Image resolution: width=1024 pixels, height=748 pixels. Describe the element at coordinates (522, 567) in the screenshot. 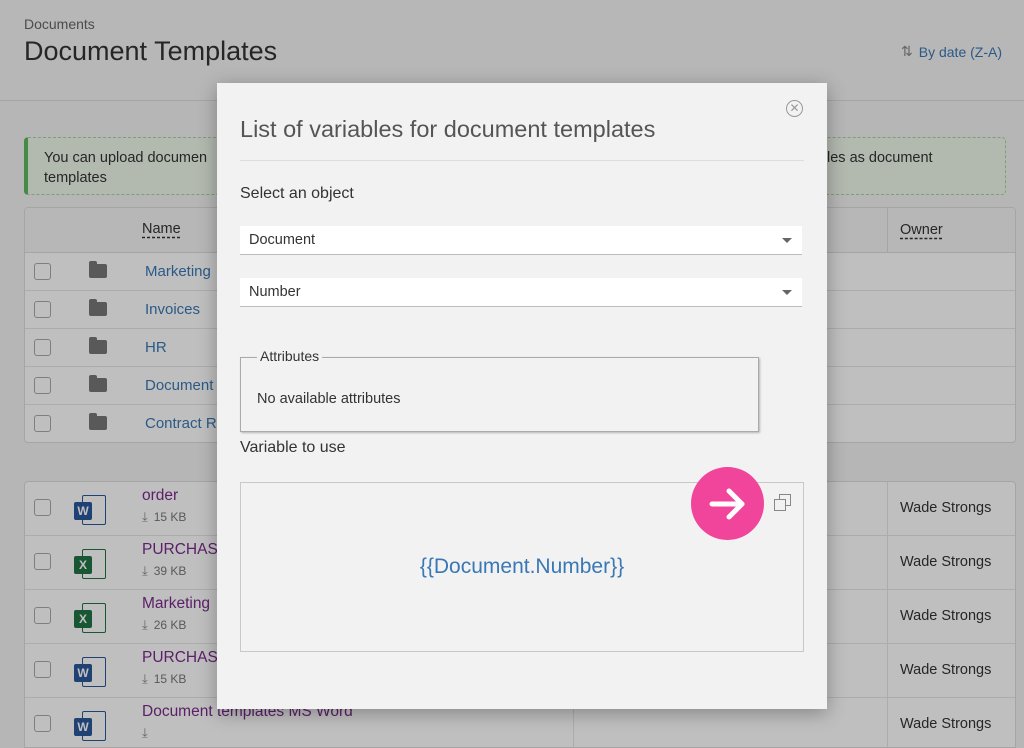

I see `variable-value: {{Document.Number}}` at that location.